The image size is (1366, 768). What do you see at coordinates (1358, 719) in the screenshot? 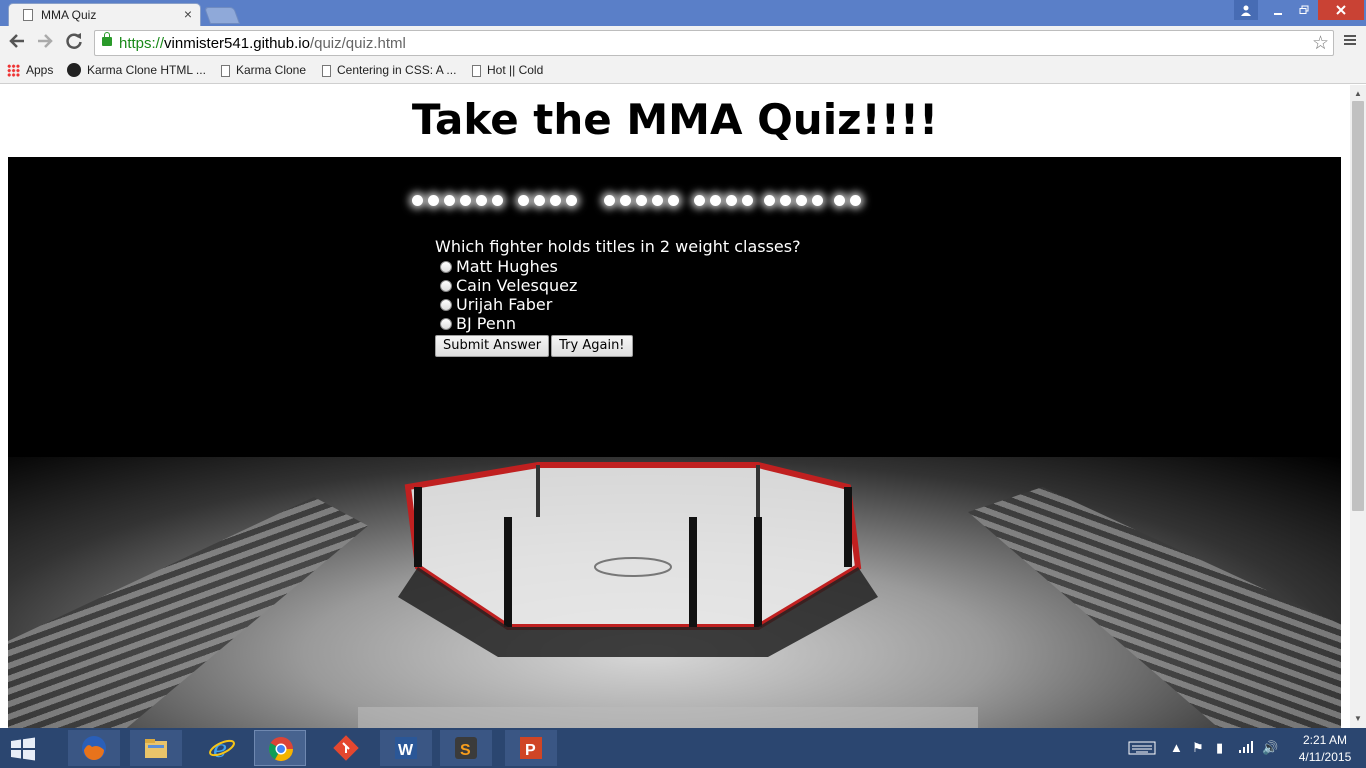
I see `scroll-down-arrow-icon: ▼` at bounding box center [1358, 719].